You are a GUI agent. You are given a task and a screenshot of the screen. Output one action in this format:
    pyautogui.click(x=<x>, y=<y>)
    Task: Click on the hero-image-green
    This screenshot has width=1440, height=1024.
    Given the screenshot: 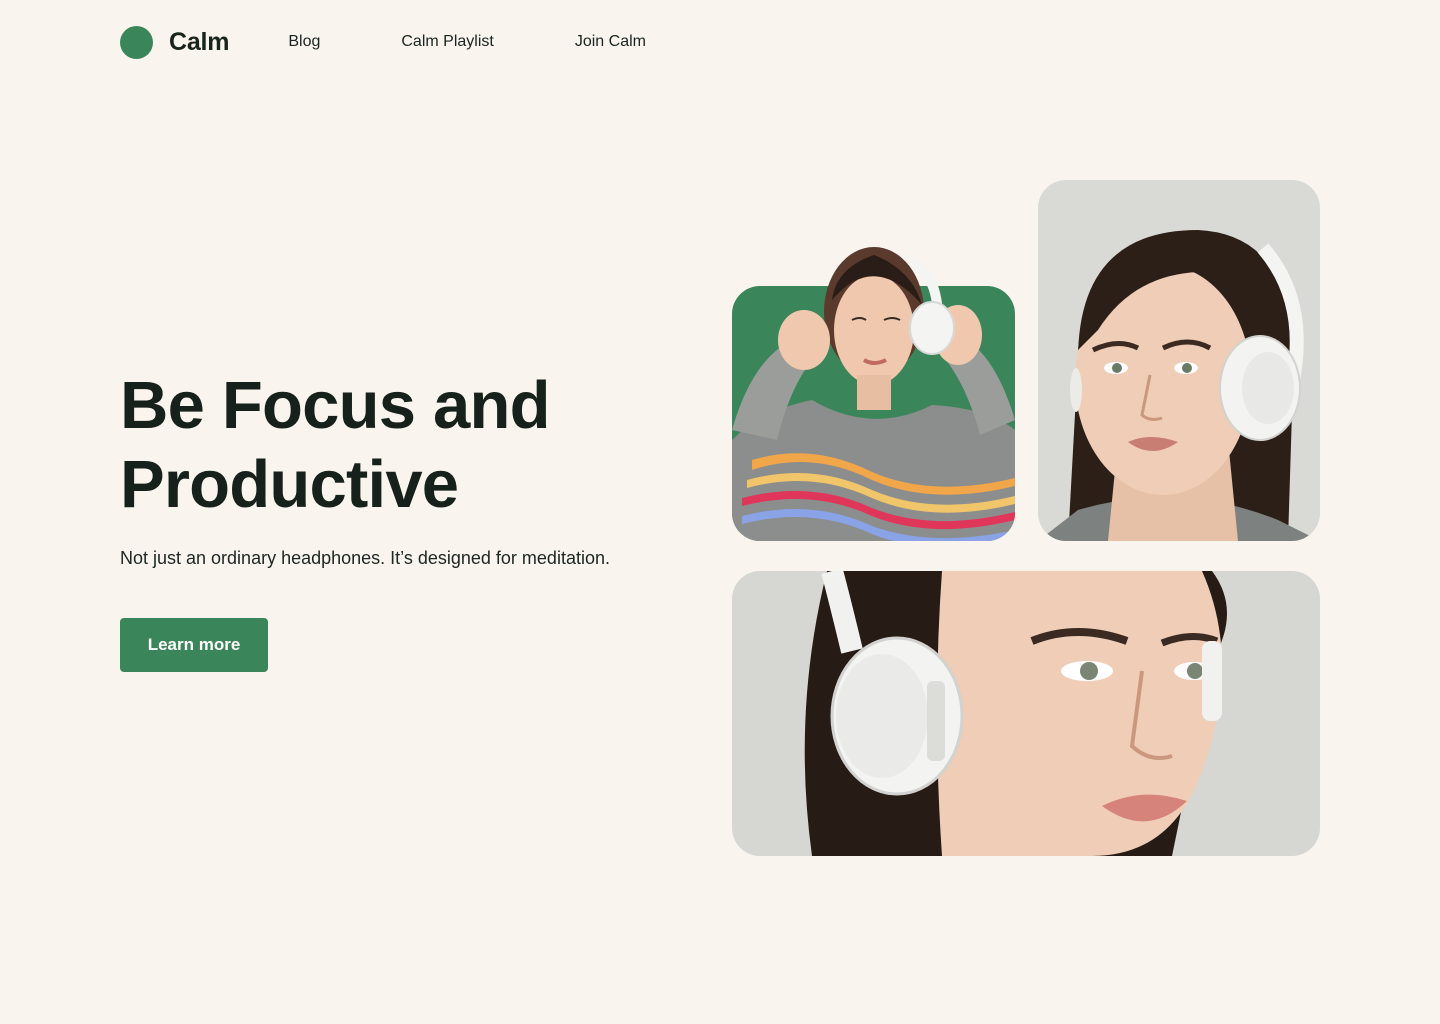 What is the action you would take?
    pyautogui.click(x=873, y=360)
    